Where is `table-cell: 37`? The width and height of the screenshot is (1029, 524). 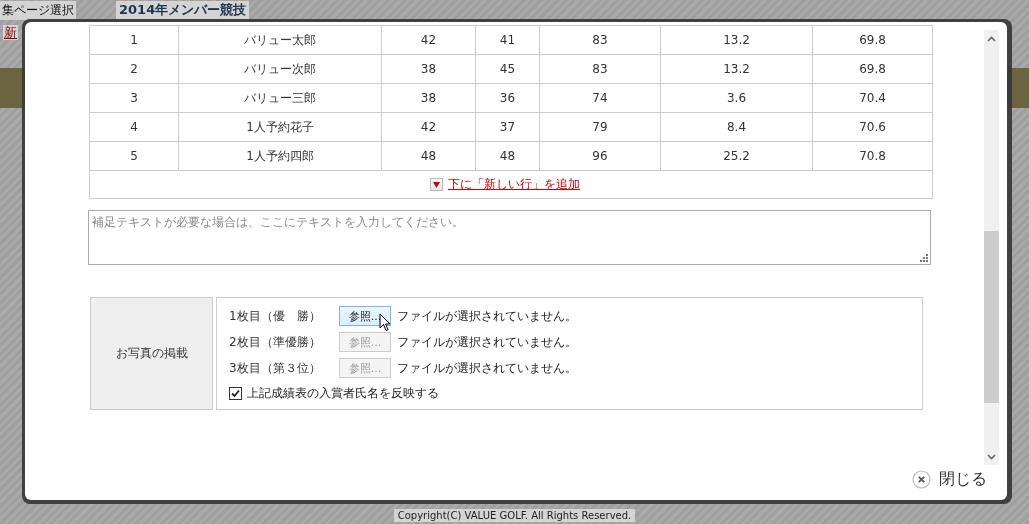 table-cell: 37 is located at coordinates (507, 127).